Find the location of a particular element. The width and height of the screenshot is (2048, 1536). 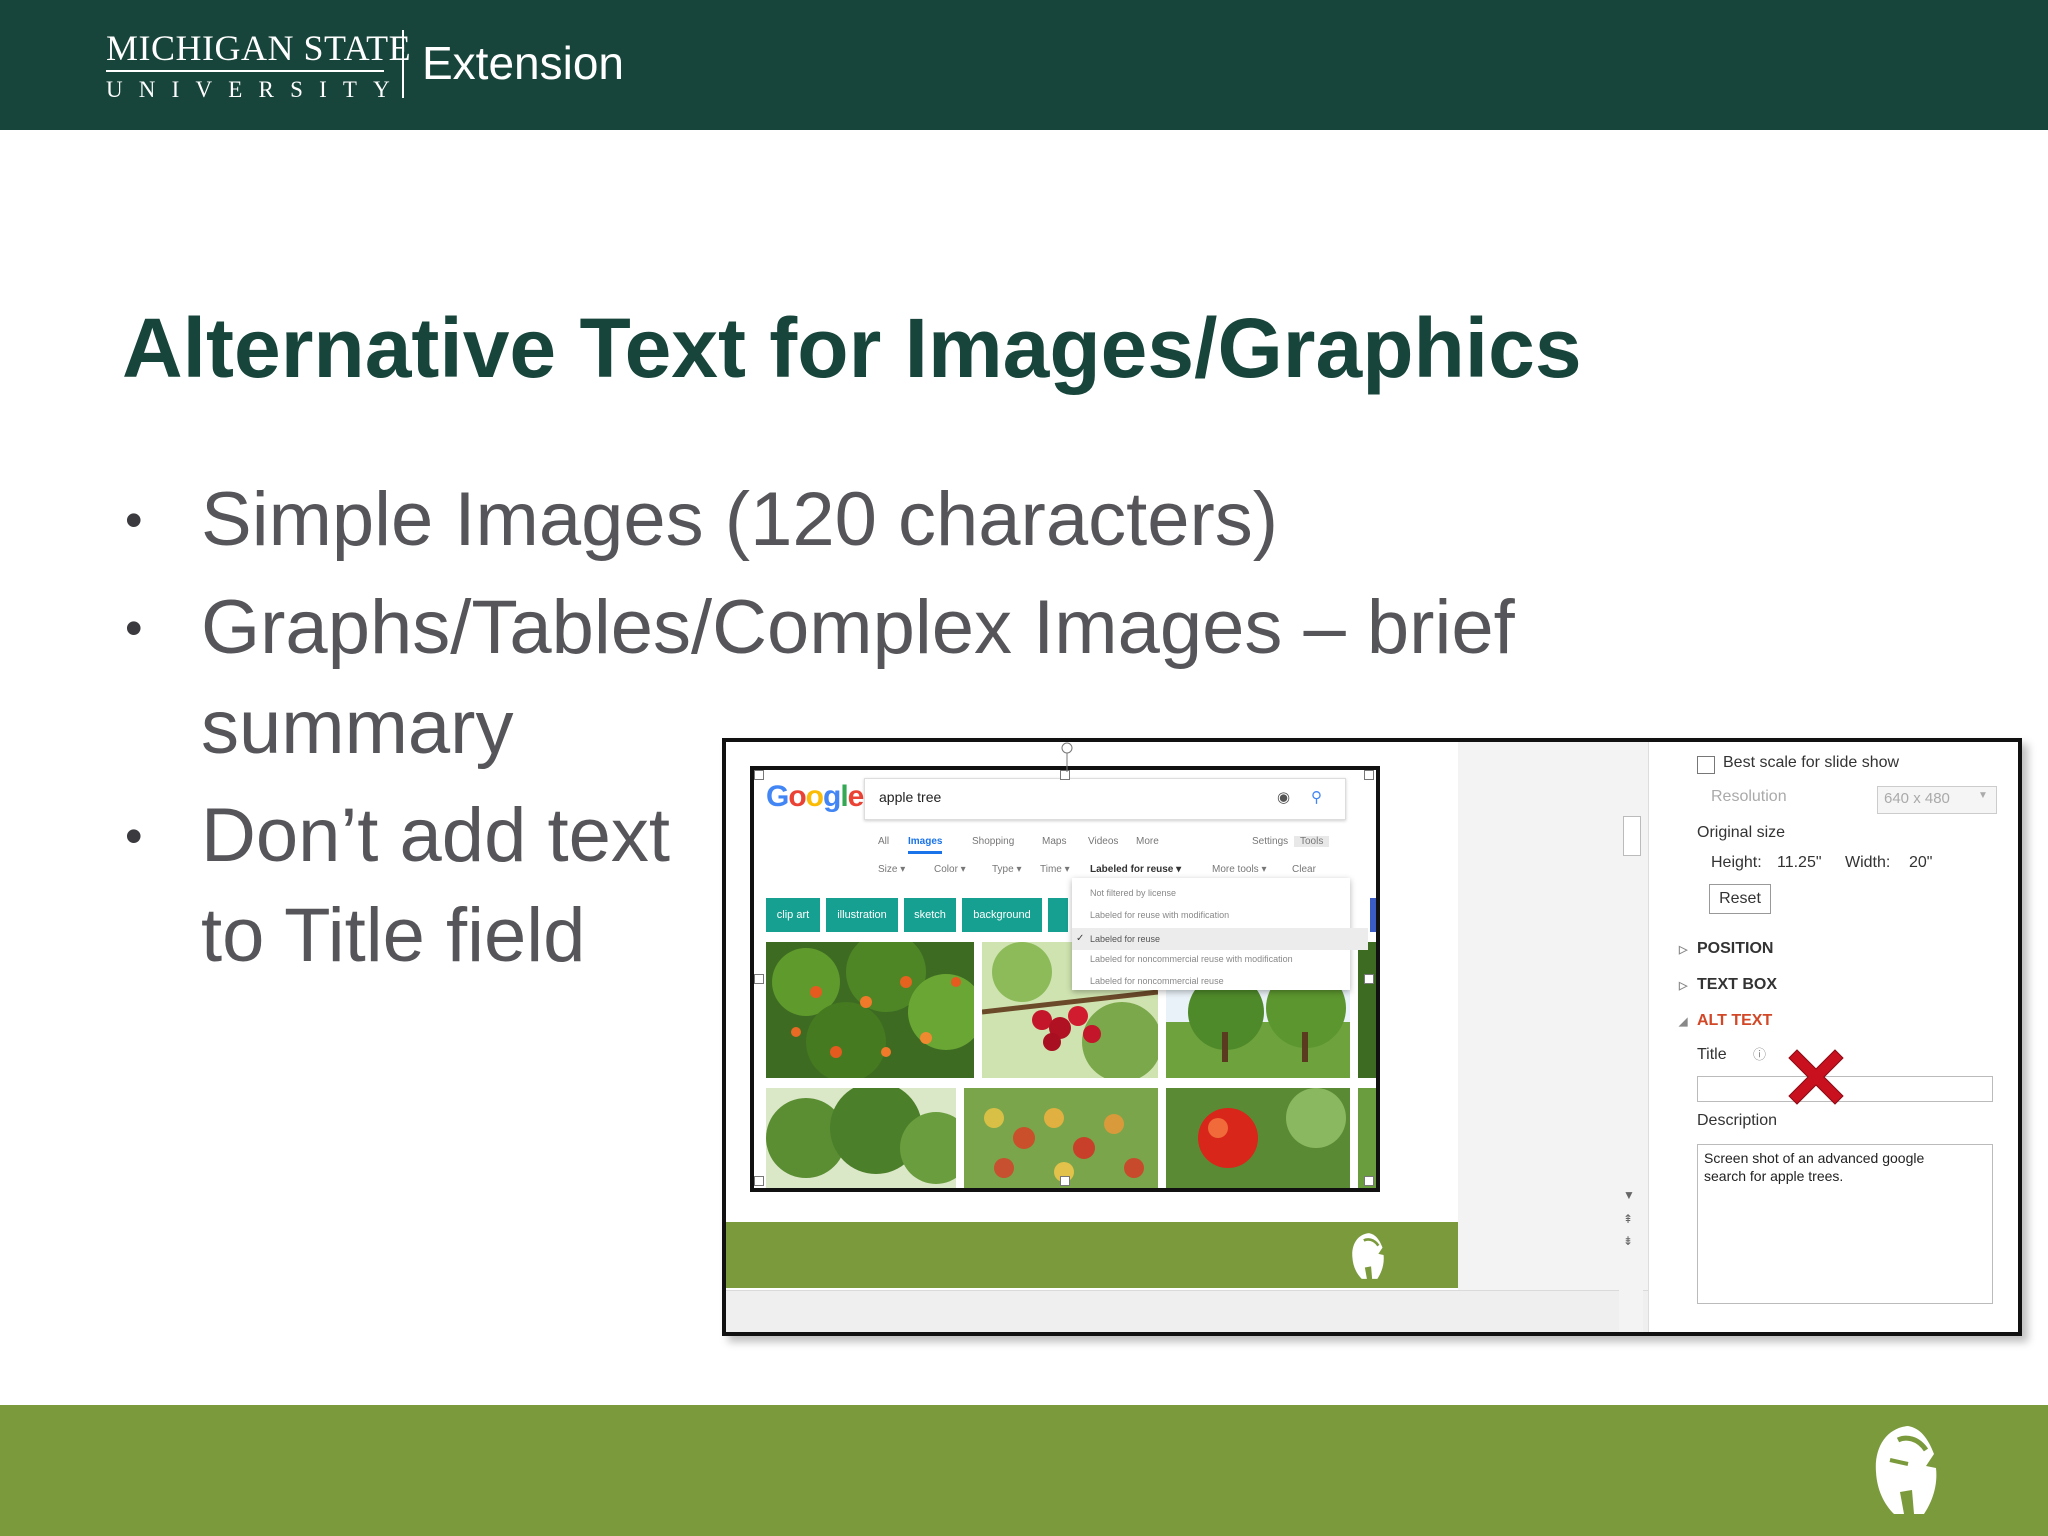

dropdown-option-label: Labeled for reuse is located at coordinates (1125, 939).